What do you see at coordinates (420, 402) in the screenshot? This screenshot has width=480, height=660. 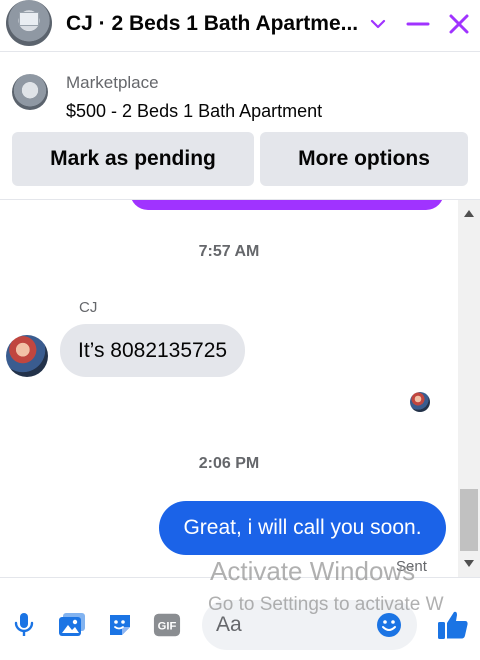 I see `read-receipt-avatar` at bounding box center [420, 402].